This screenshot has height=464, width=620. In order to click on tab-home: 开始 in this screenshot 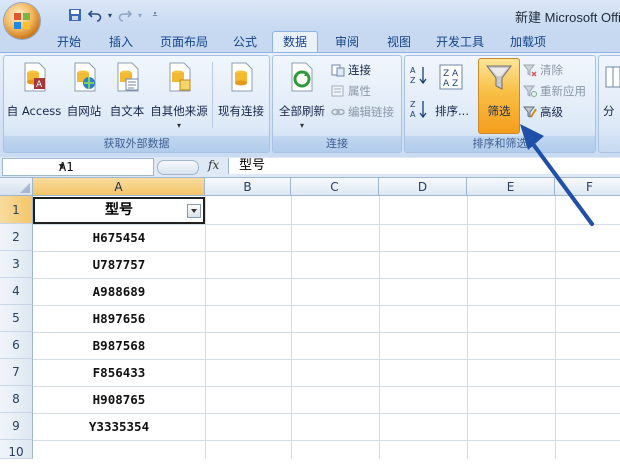, I will do `click(69, 42)`.